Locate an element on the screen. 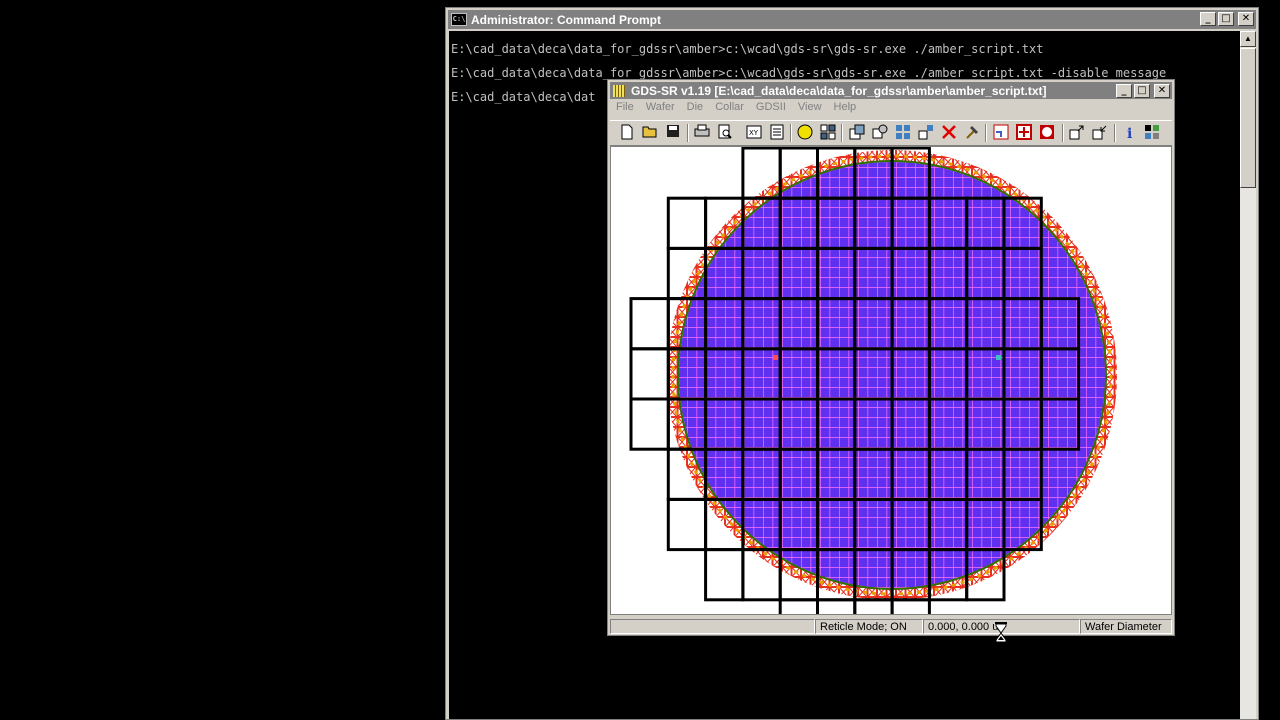 The width and height of the screenshot is (1280, 720). menu-file: File is located at coordinates (625, 109).